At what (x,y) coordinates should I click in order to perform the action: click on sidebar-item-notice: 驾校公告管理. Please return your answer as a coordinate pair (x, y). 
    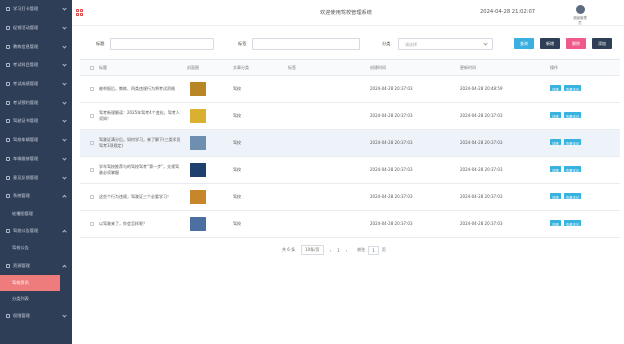
    Looking at the image, I should click on (36, 231).